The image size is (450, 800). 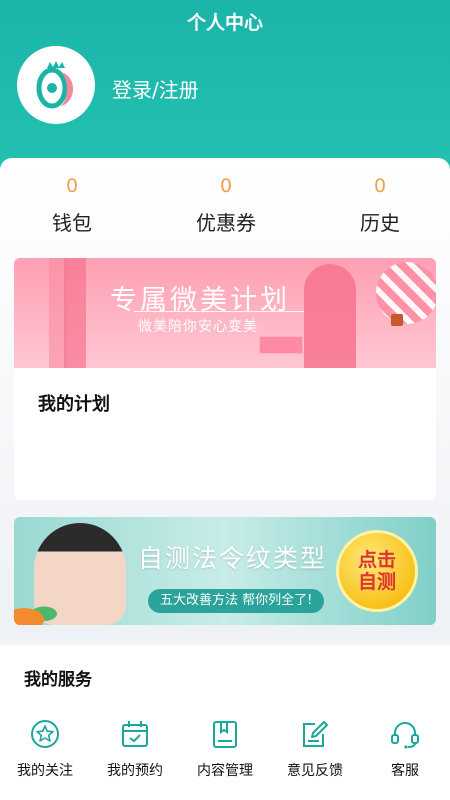 I want to click on service-content-management: 内容管理, so click(x=225, y=749).